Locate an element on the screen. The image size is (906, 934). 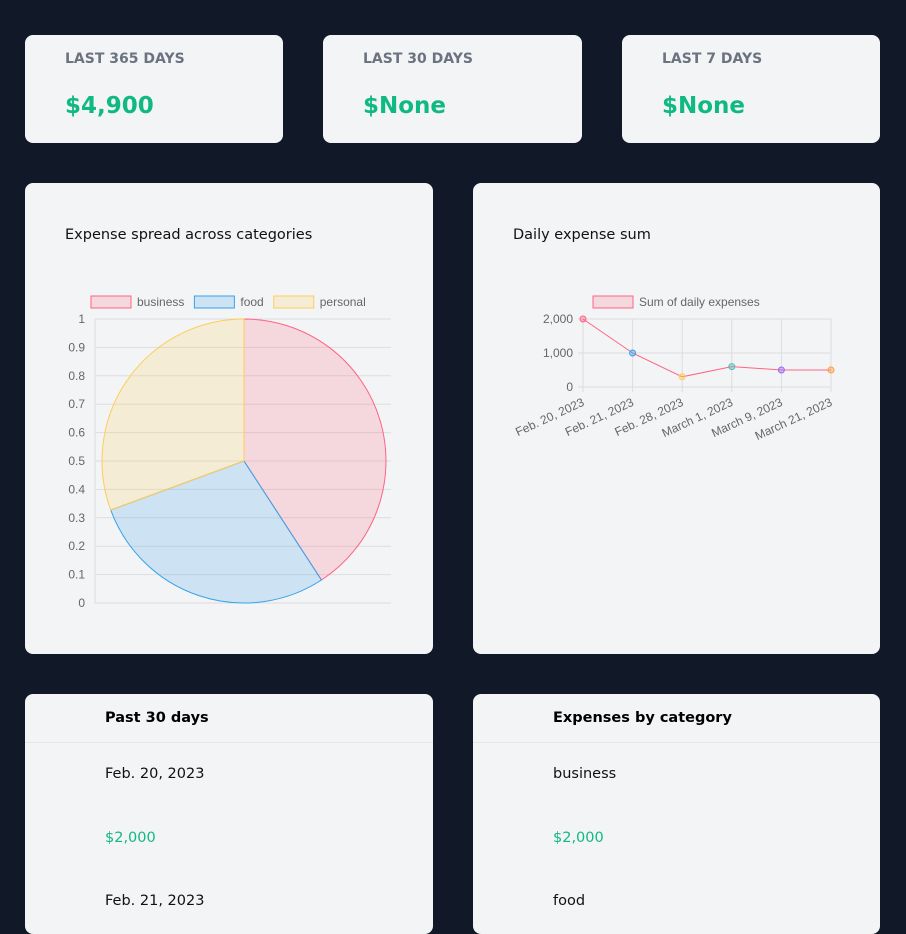
y-tick-label: 0.4 is located at coordinates (76, 489).